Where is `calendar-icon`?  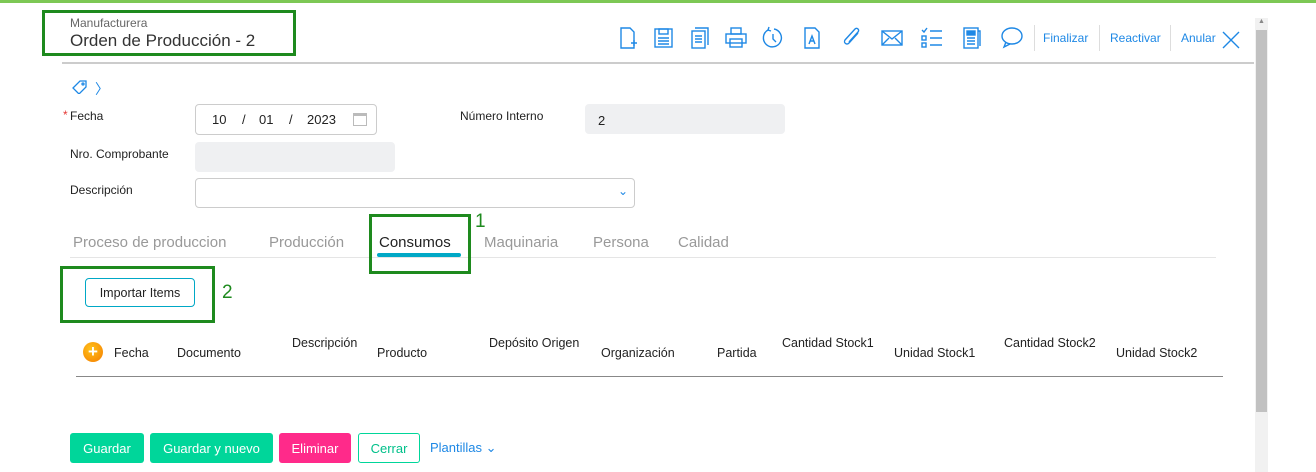 calendar-icon is located at coordinates (360, 119).